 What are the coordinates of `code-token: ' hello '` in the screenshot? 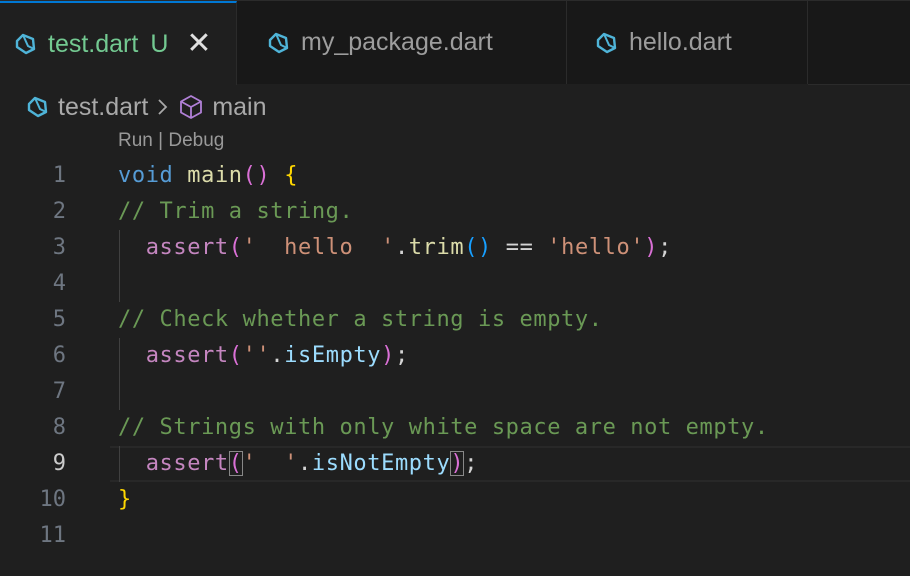 It's located at (318, 247).